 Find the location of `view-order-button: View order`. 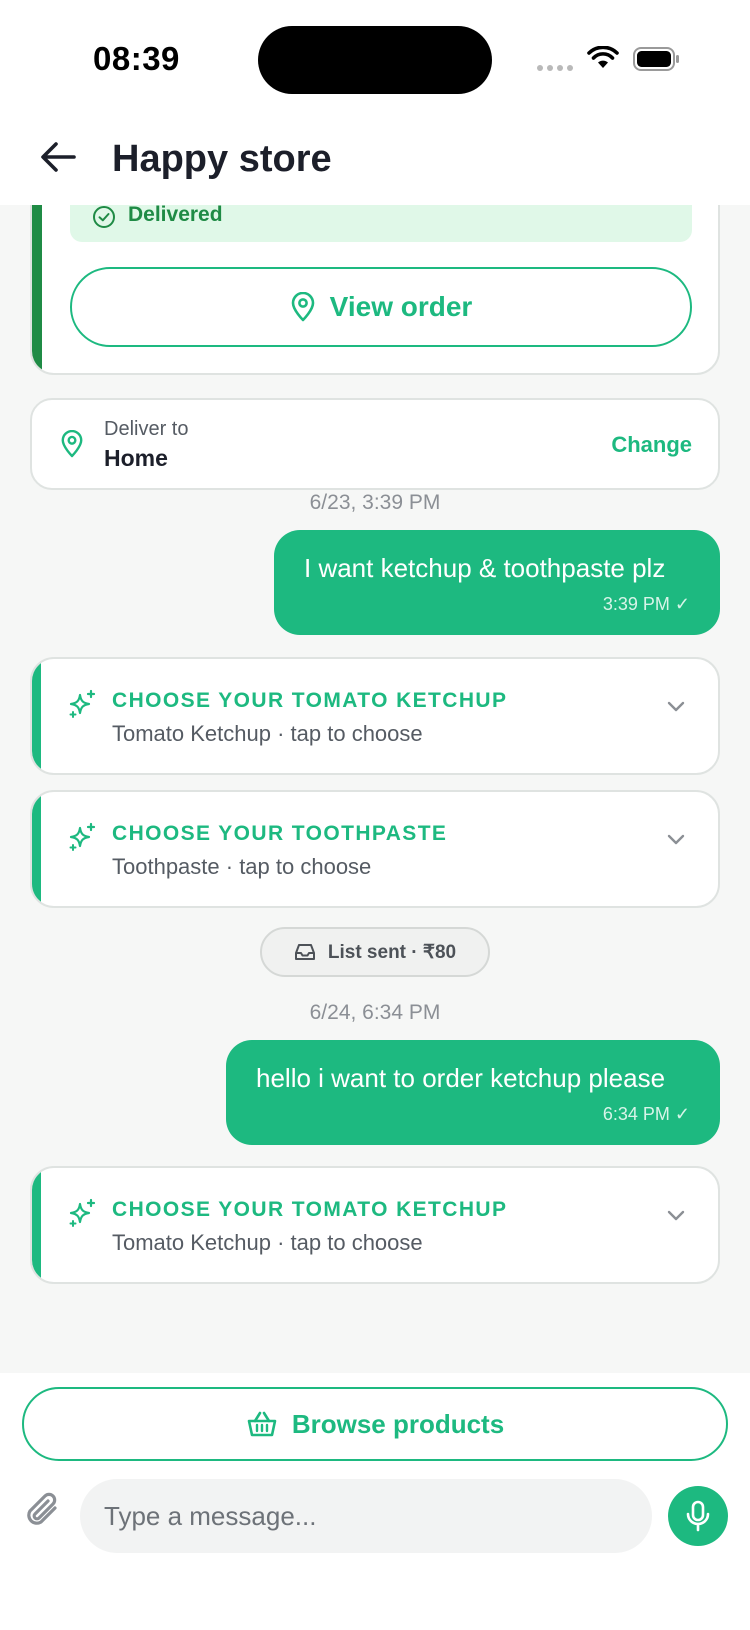

view-order-button: View order is located at coordinates (381, 307).